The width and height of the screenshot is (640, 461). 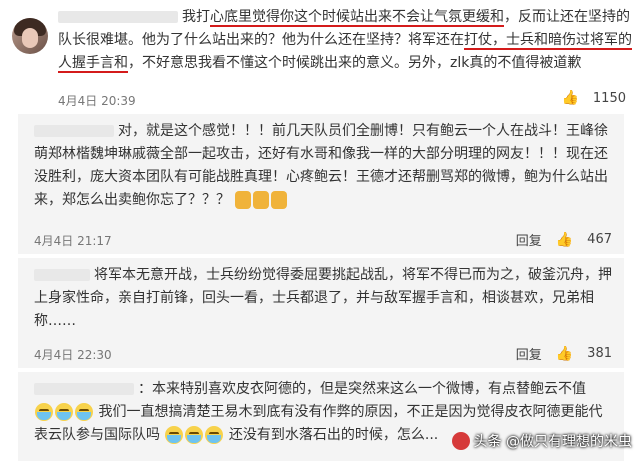 What do you see at coordinates (73, 355) in the screenshot?
I see `reply-time: 4月4日 22:30` at bounding box center [73, 355].